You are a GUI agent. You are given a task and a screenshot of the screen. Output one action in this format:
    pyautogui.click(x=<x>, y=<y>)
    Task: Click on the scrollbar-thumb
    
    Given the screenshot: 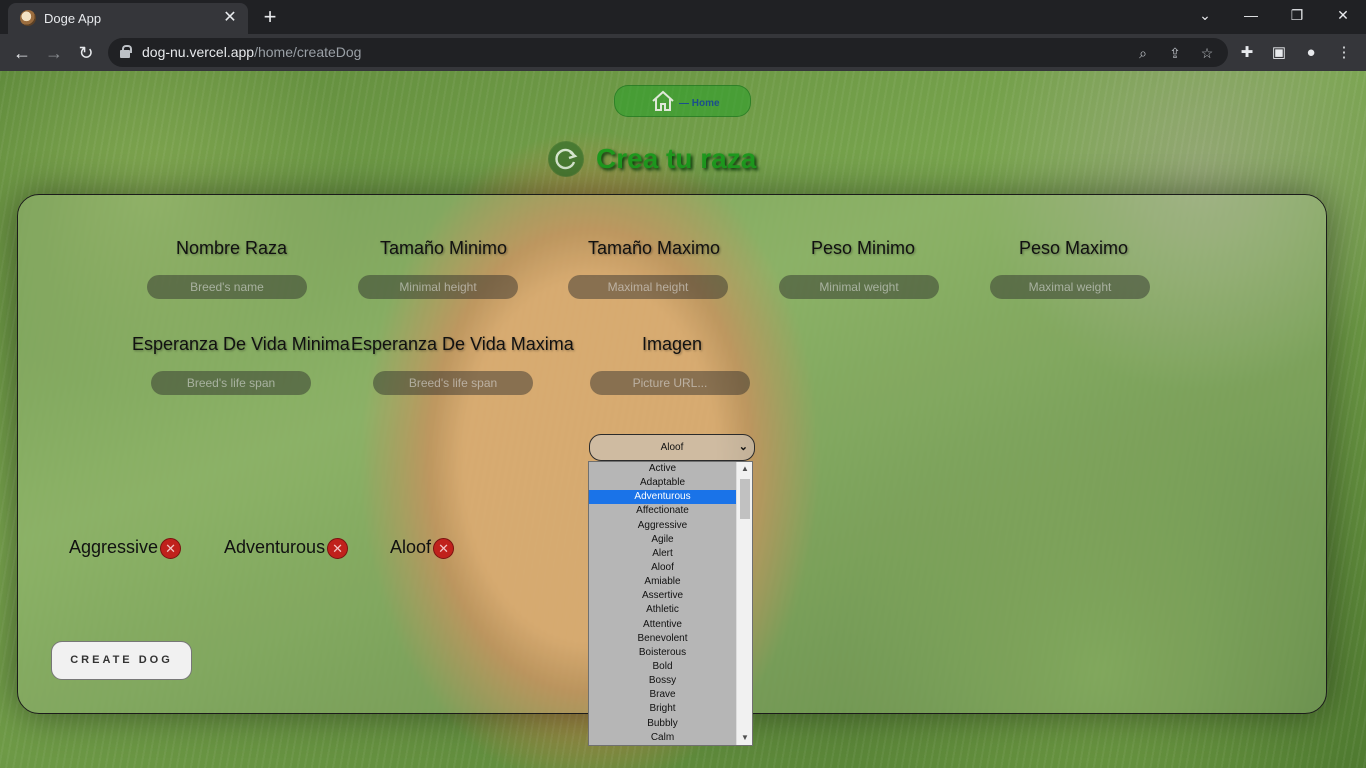 What is the action you would take?
    pyautogui.click(x=745, y=499)
    